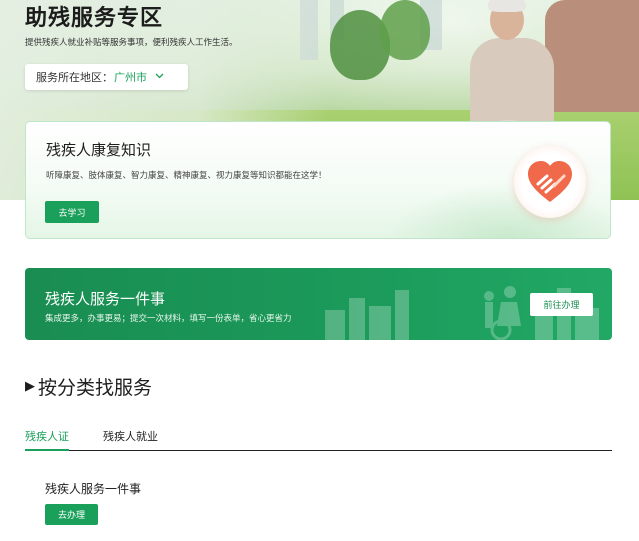 Image resolution: width=639 pixels, height=541 pixels. Describe the element at coordinates (131, 43) in the screenshot. I see `page-subtitle: 提供残疾人就业补贴等服务事项，便利残疾人工作生活。` at that location.